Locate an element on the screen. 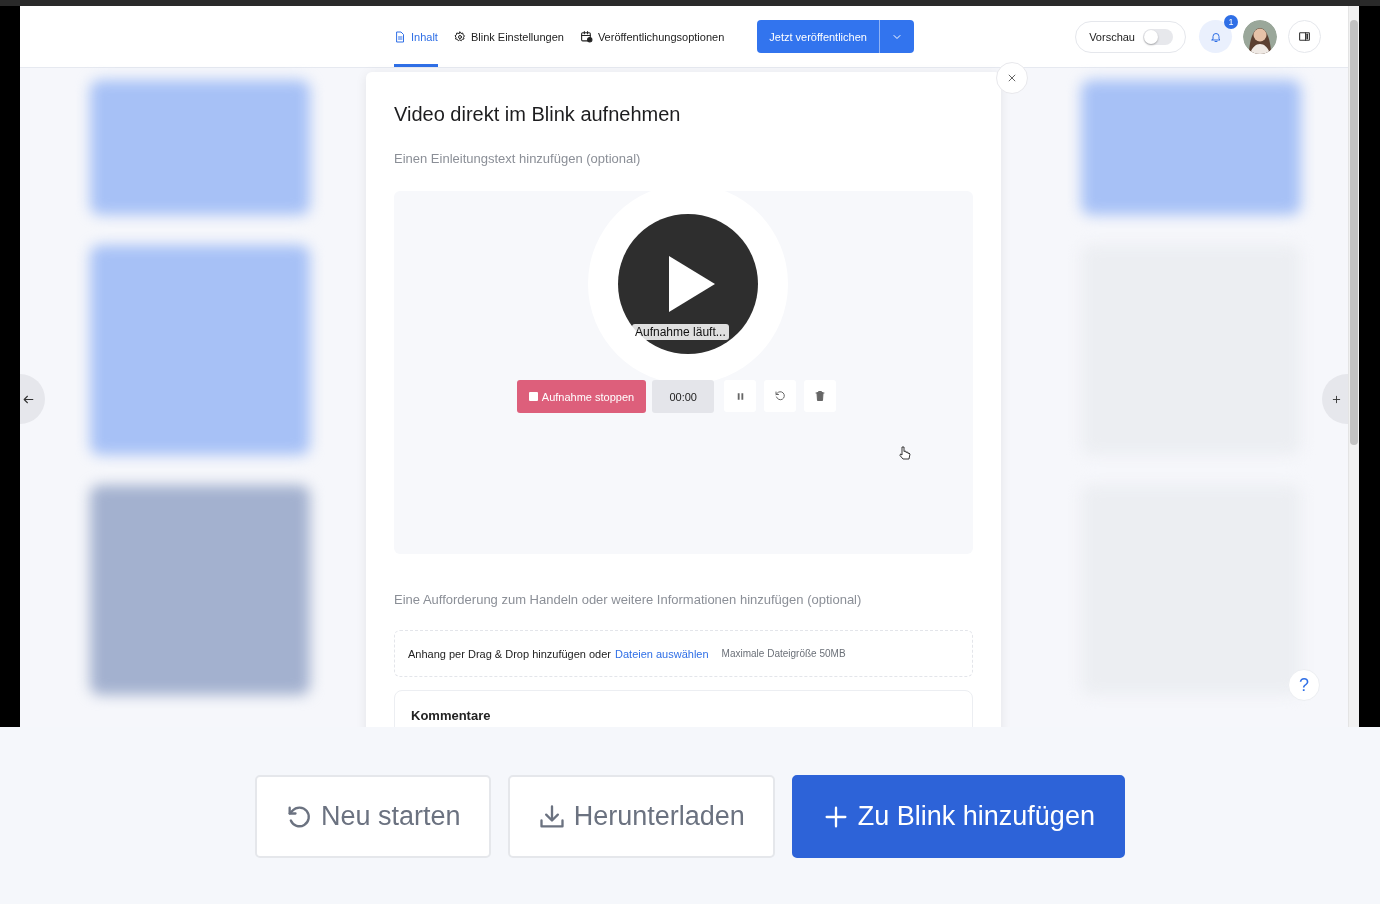 The image size is (1380, 904). max-file-size: Maximale Dateigröße 50MB is located at coordinates (783, 653).